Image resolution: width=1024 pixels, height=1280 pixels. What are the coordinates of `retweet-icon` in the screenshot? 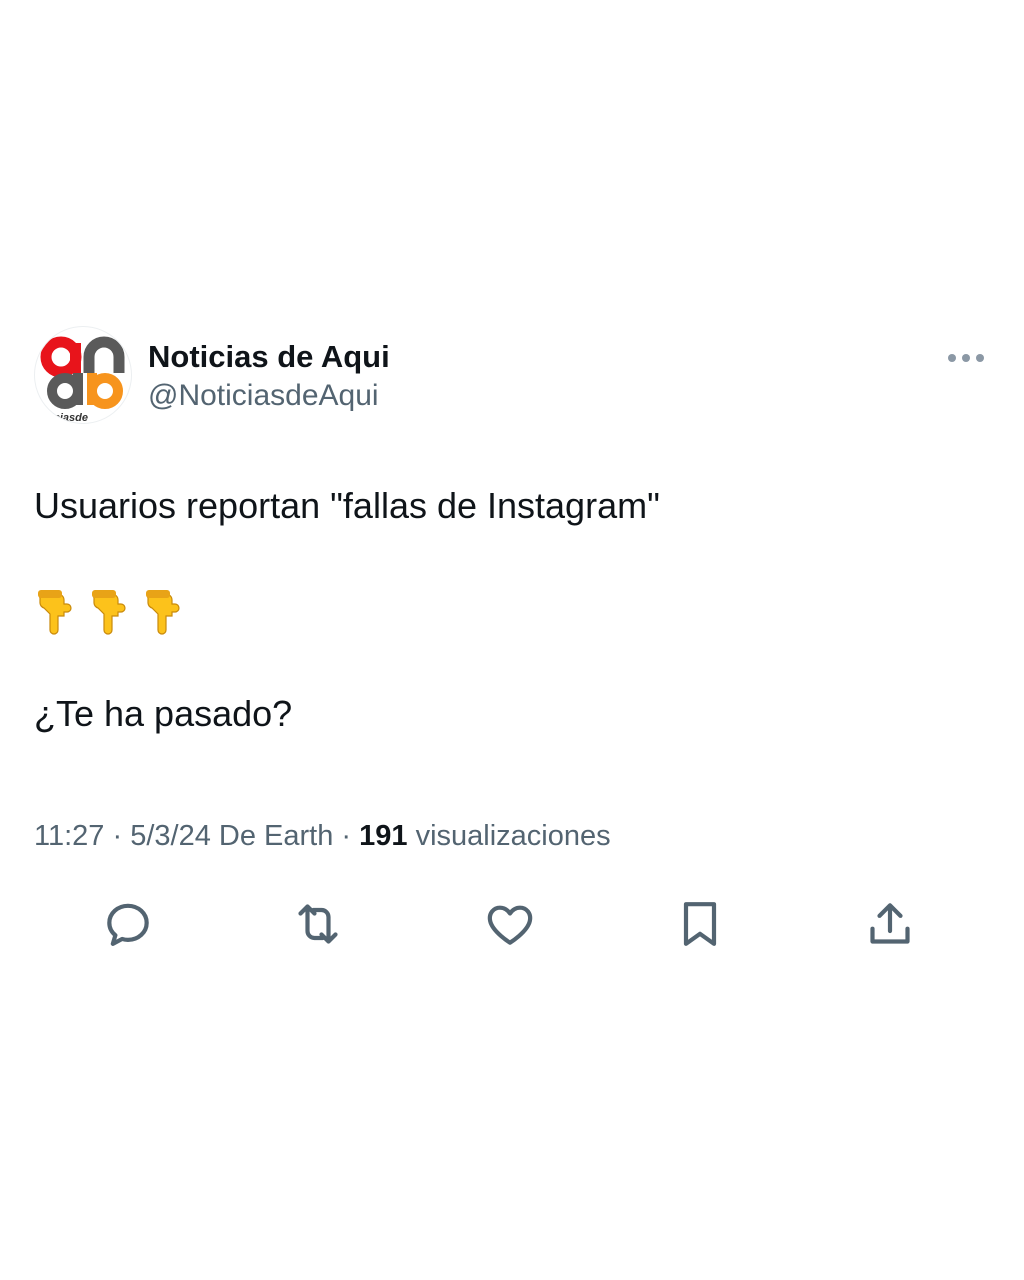 It's located at (318, 924).